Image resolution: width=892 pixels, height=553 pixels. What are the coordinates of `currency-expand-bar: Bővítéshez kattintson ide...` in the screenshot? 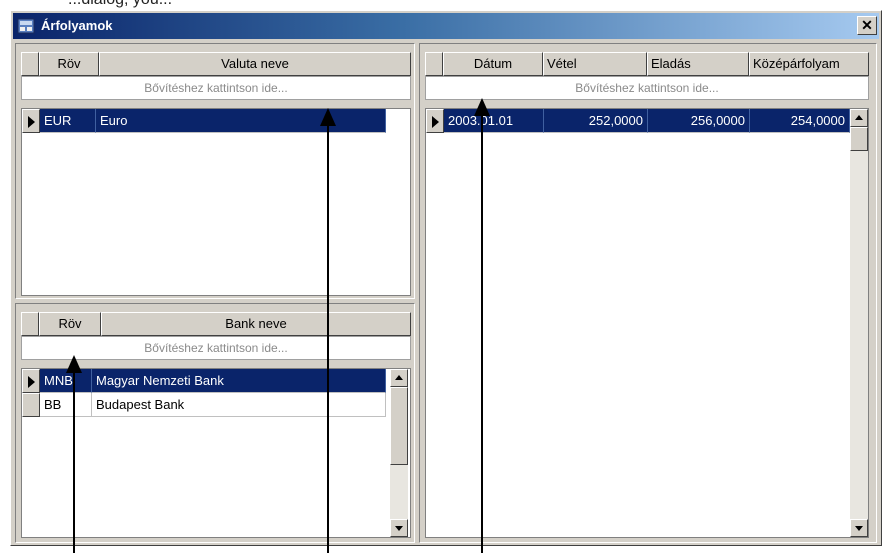 It's located at (216, 88).